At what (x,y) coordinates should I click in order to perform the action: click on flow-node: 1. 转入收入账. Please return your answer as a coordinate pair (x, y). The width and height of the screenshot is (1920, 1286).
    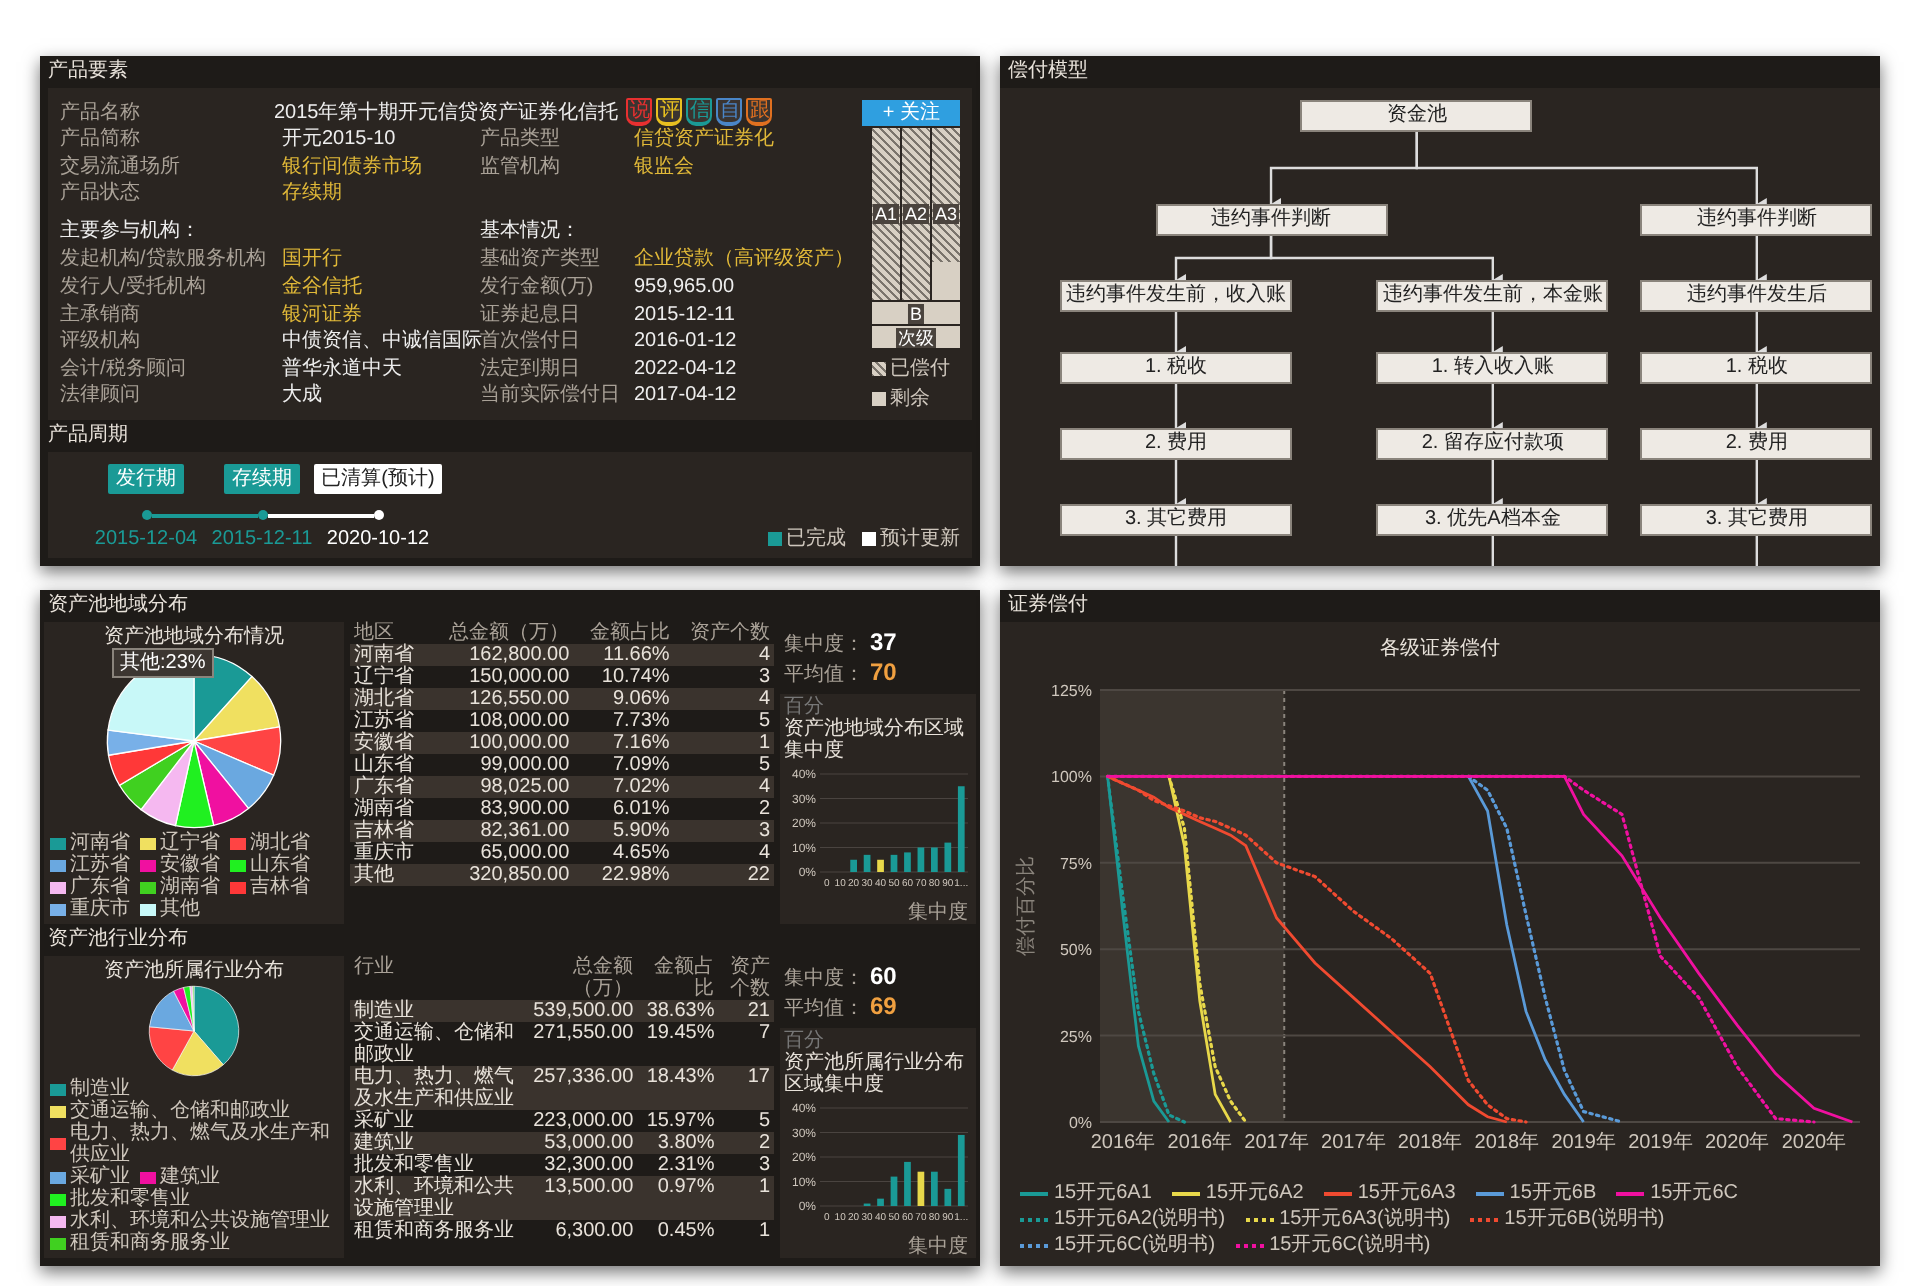
    Looking at the image, I should click on (1492, 368).